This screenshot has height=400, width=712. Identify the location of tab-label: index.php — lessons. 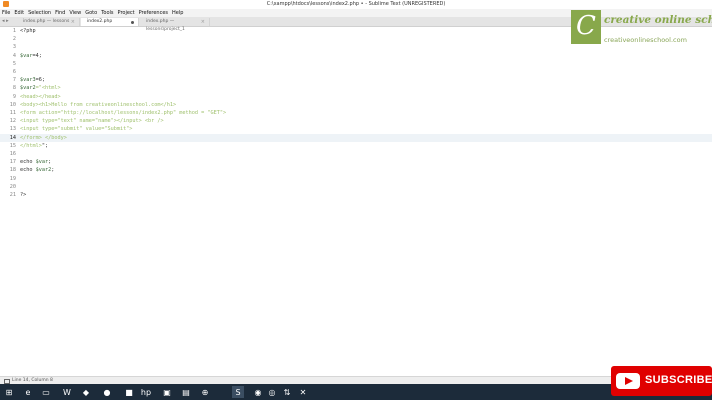
(46, 21).